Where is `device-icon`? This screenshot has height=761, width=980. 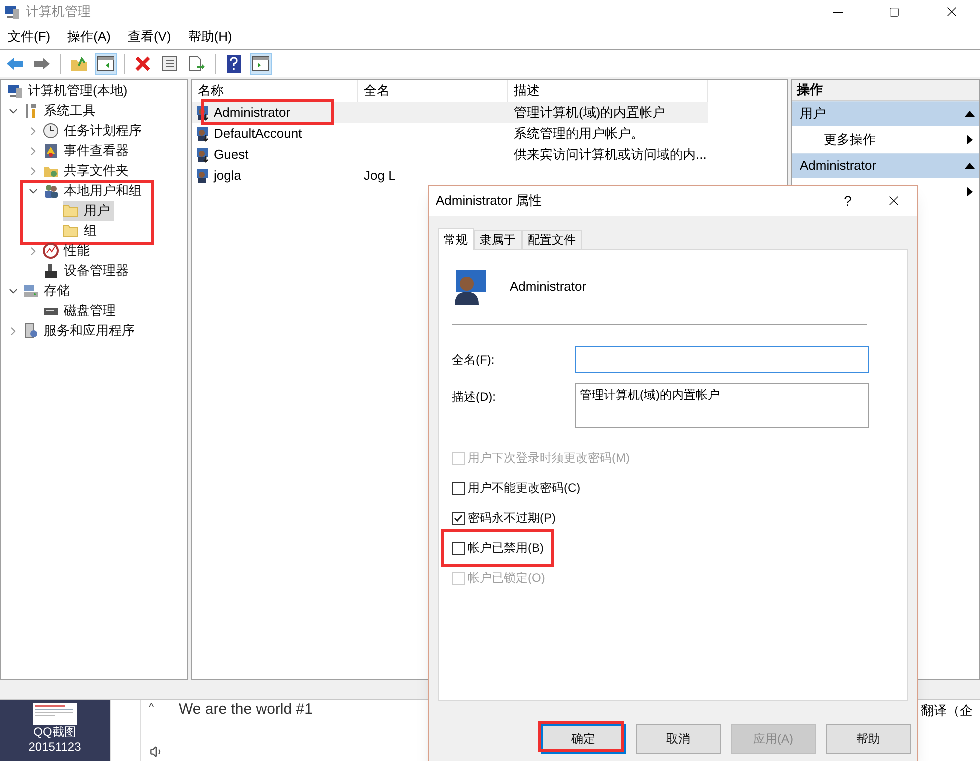
device-icon is located at coordinates (51, 271).